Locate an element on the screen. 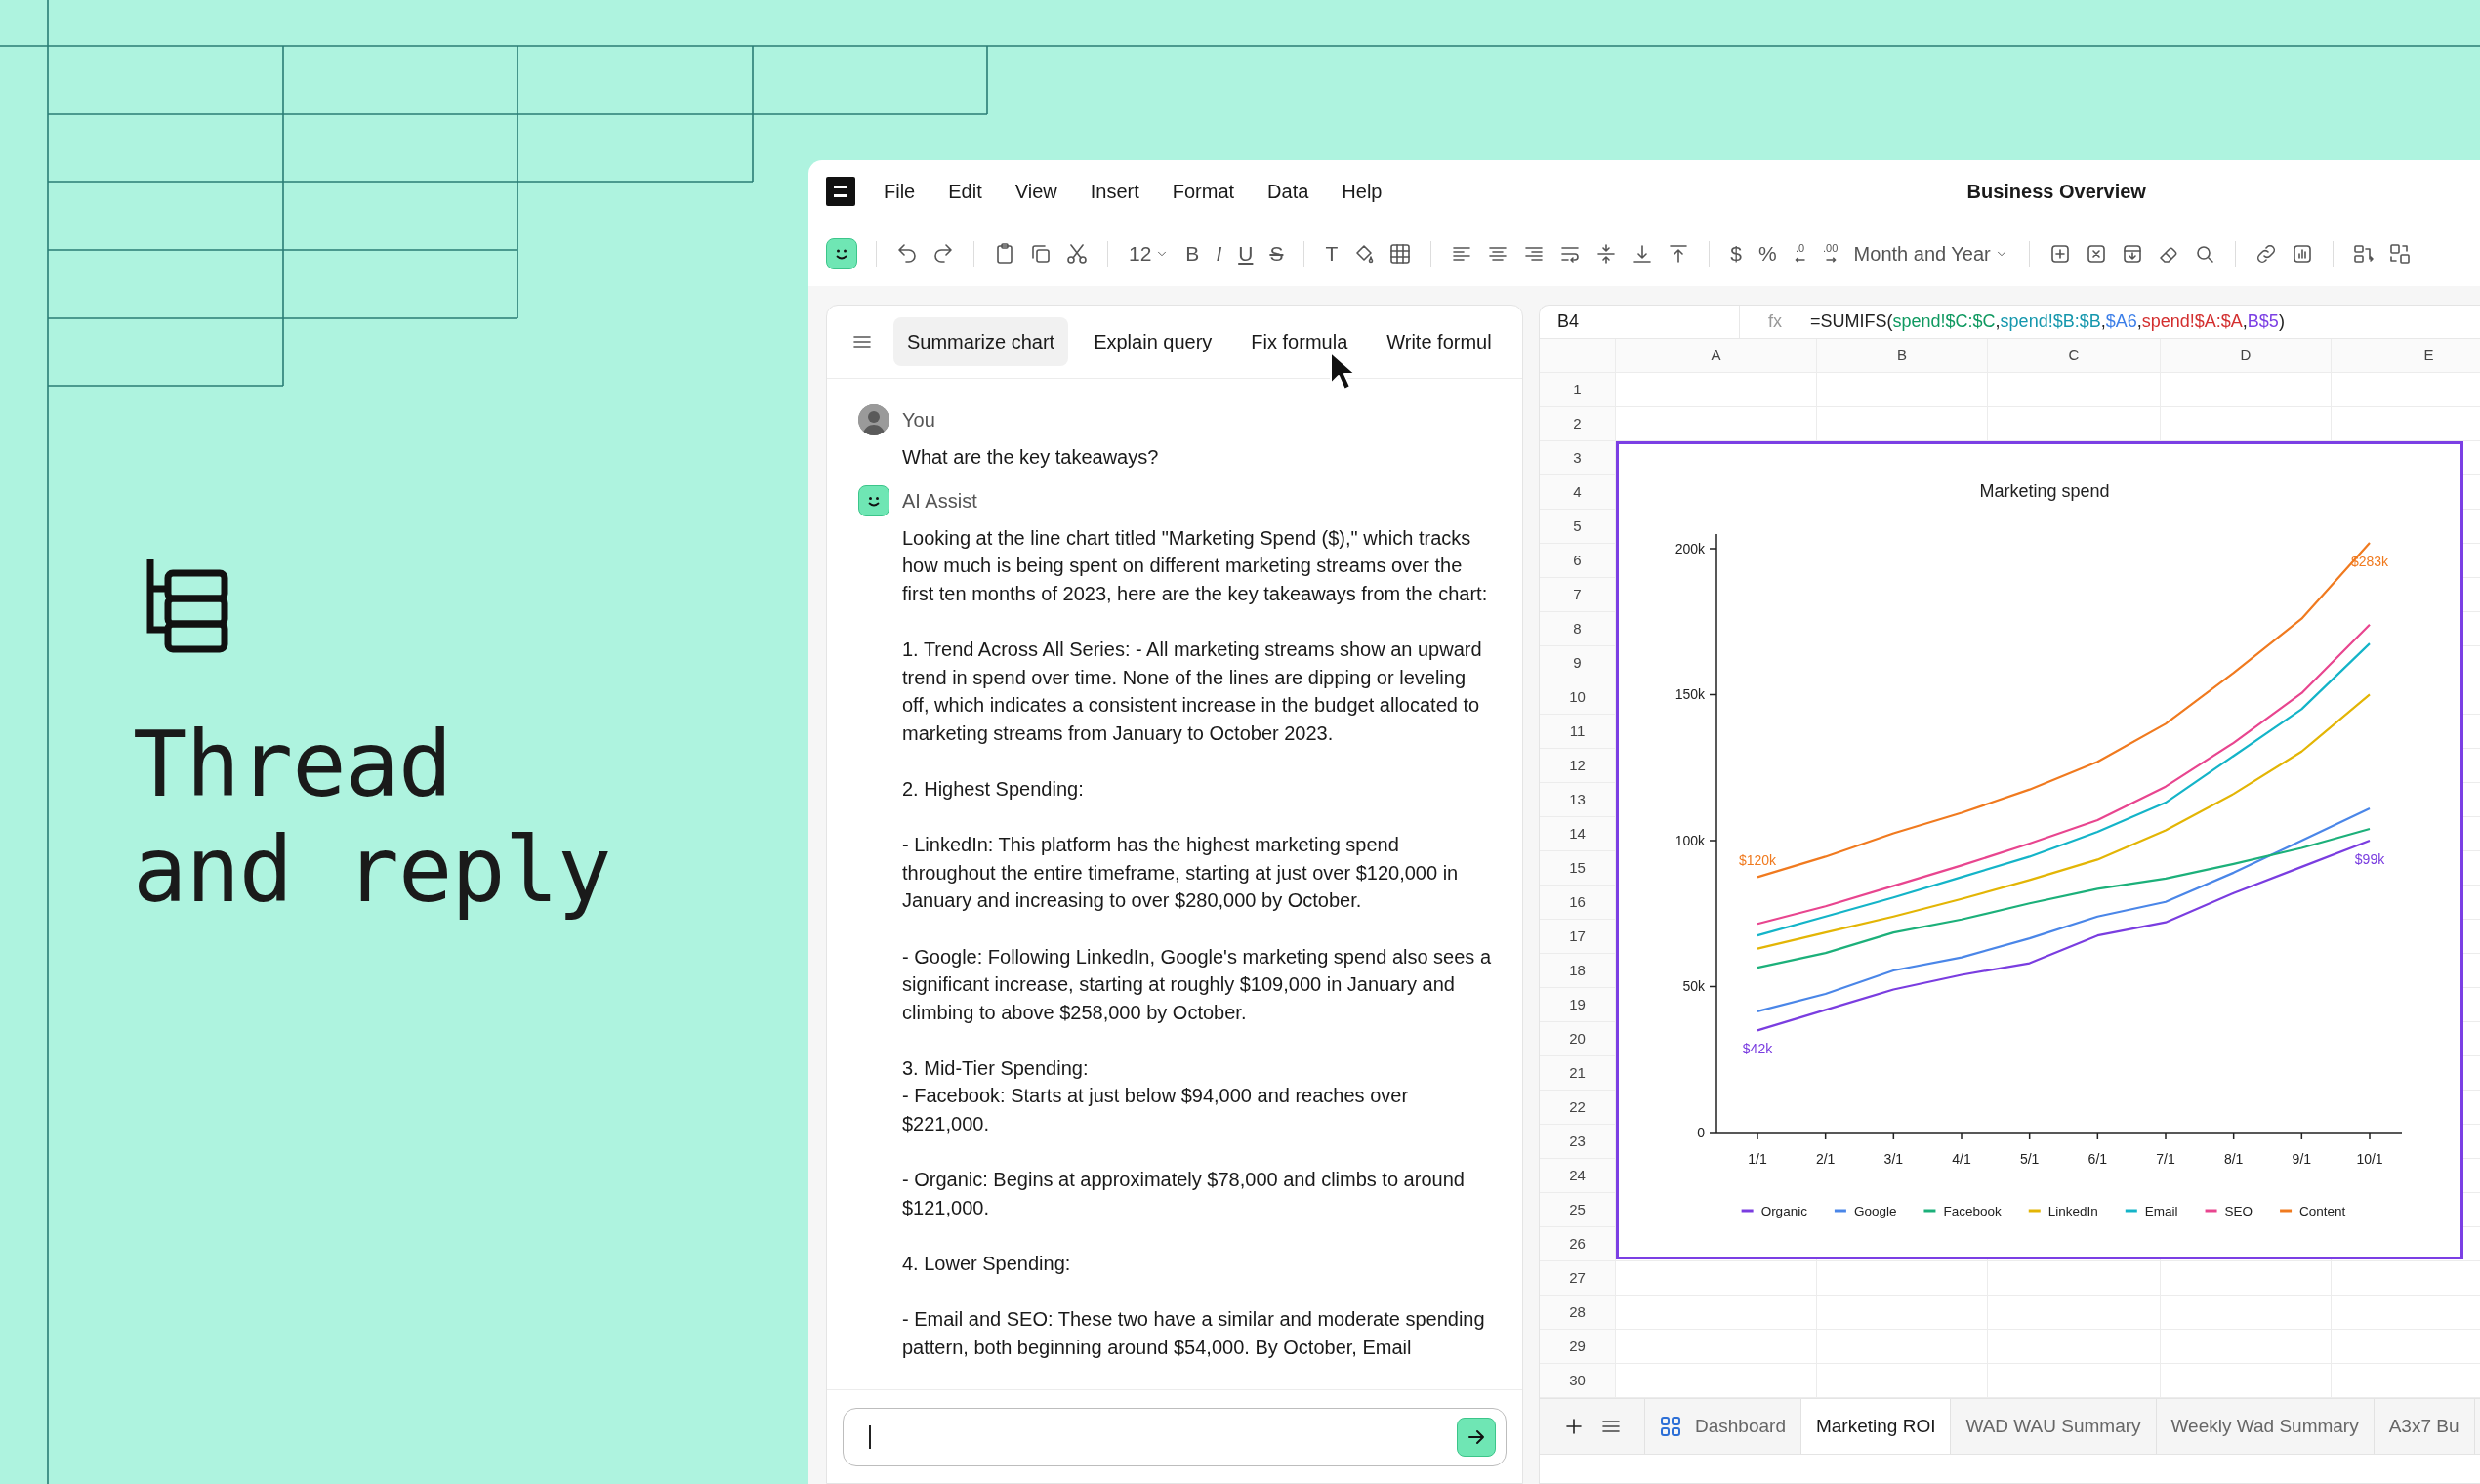 Image resolution: width=2480 pixels, height=1484 pixels. message-text: Looking at the line chart titled "Marketing Spend ($)," which tracks how much is being spent on different marketing streams over the first ten months of 2023, here are the key takeaways from the chart: is located at coordinates (1195, 566).